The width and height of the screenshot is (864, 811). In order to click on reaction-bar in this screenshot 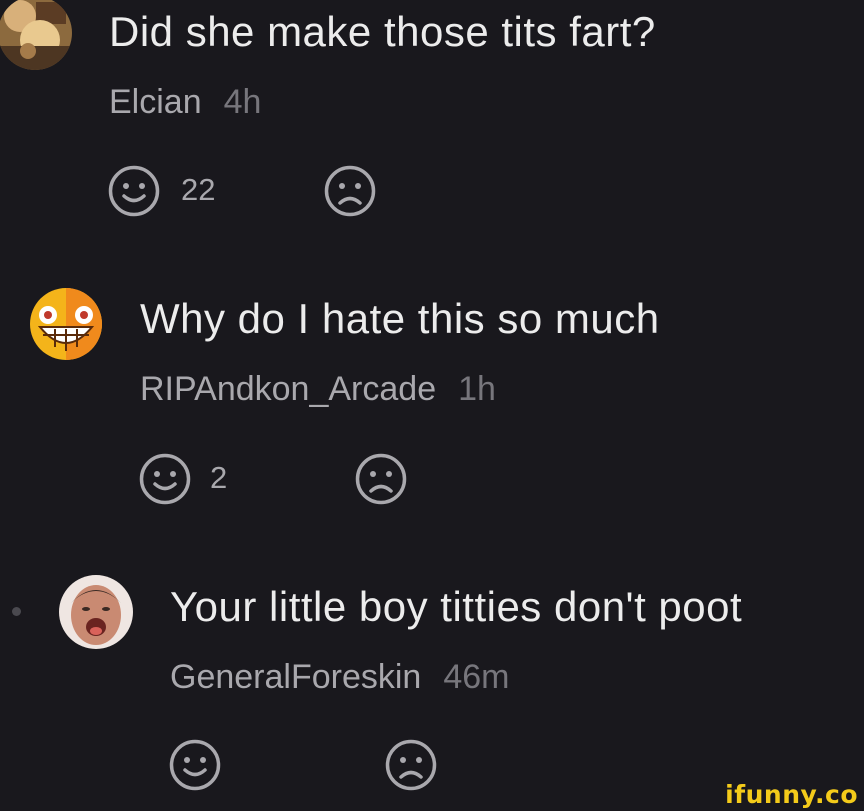, I will do `click(308, 766)`.